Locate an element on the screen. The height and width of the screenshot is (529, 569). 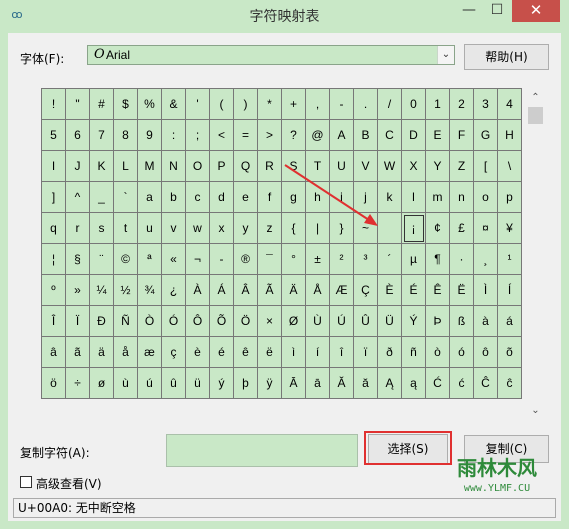
grid-cell: ÿ is located at coordinates (270, 383).